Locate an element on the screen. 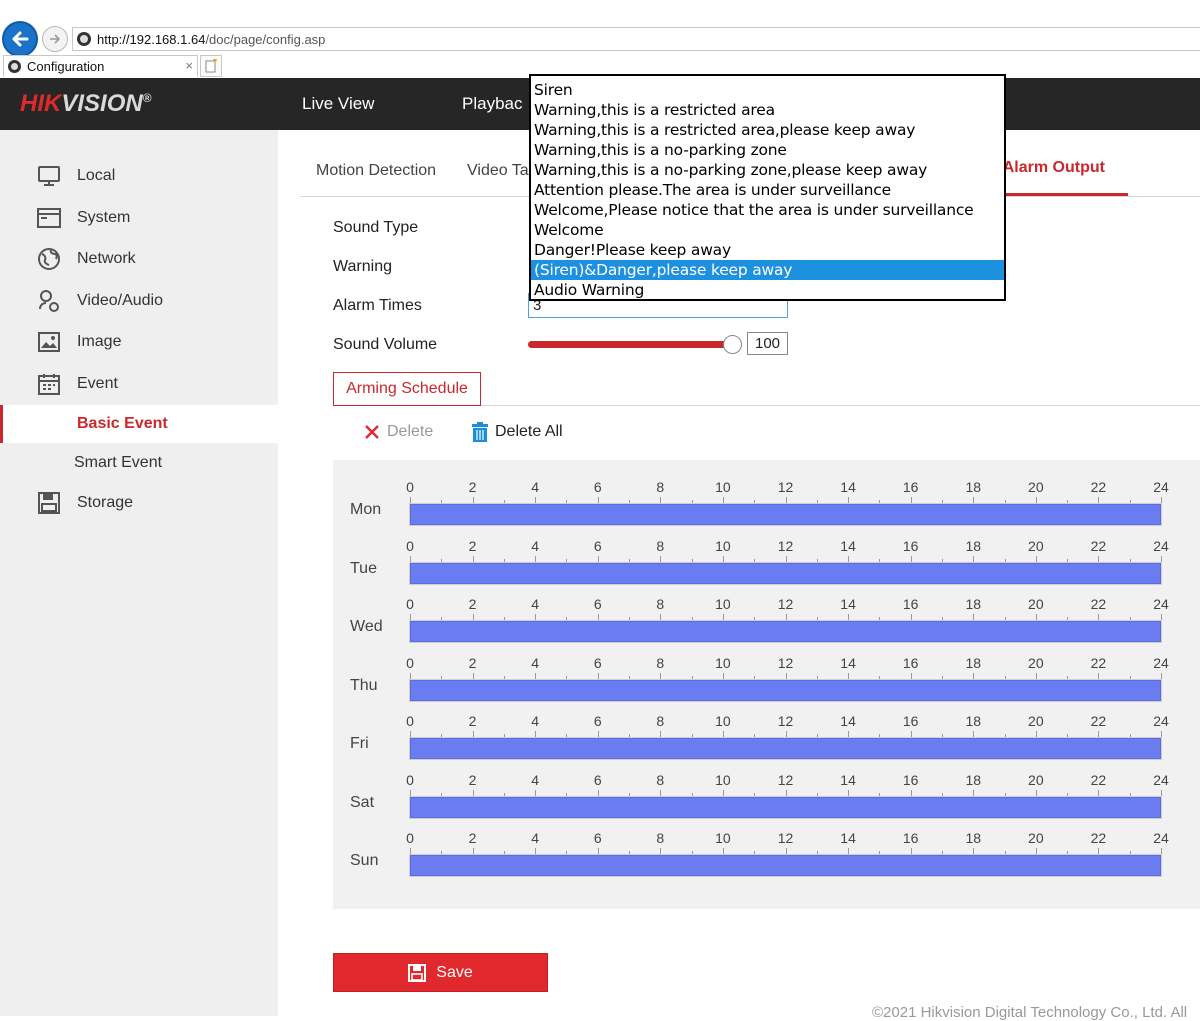 Image resolution: width=1200 pixels, height=1021 pixels. dropdown-option: (Siren)&Danger,please keep away is located at coordinates (767, 270).